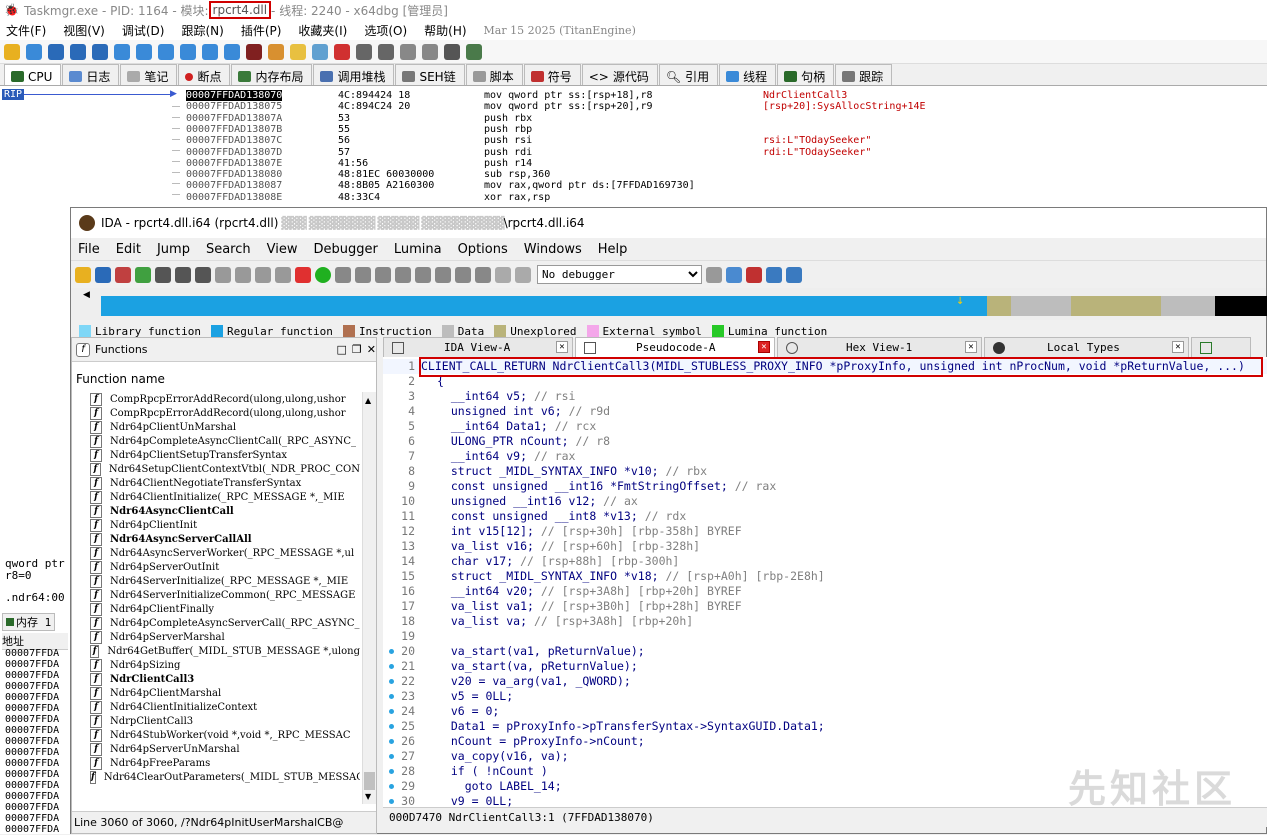 This screenshot has height=835, width=1267. What do you see at coordinates (298, 51) in the screenshot?
I see `label-icon` at bounding box center [298, 51].